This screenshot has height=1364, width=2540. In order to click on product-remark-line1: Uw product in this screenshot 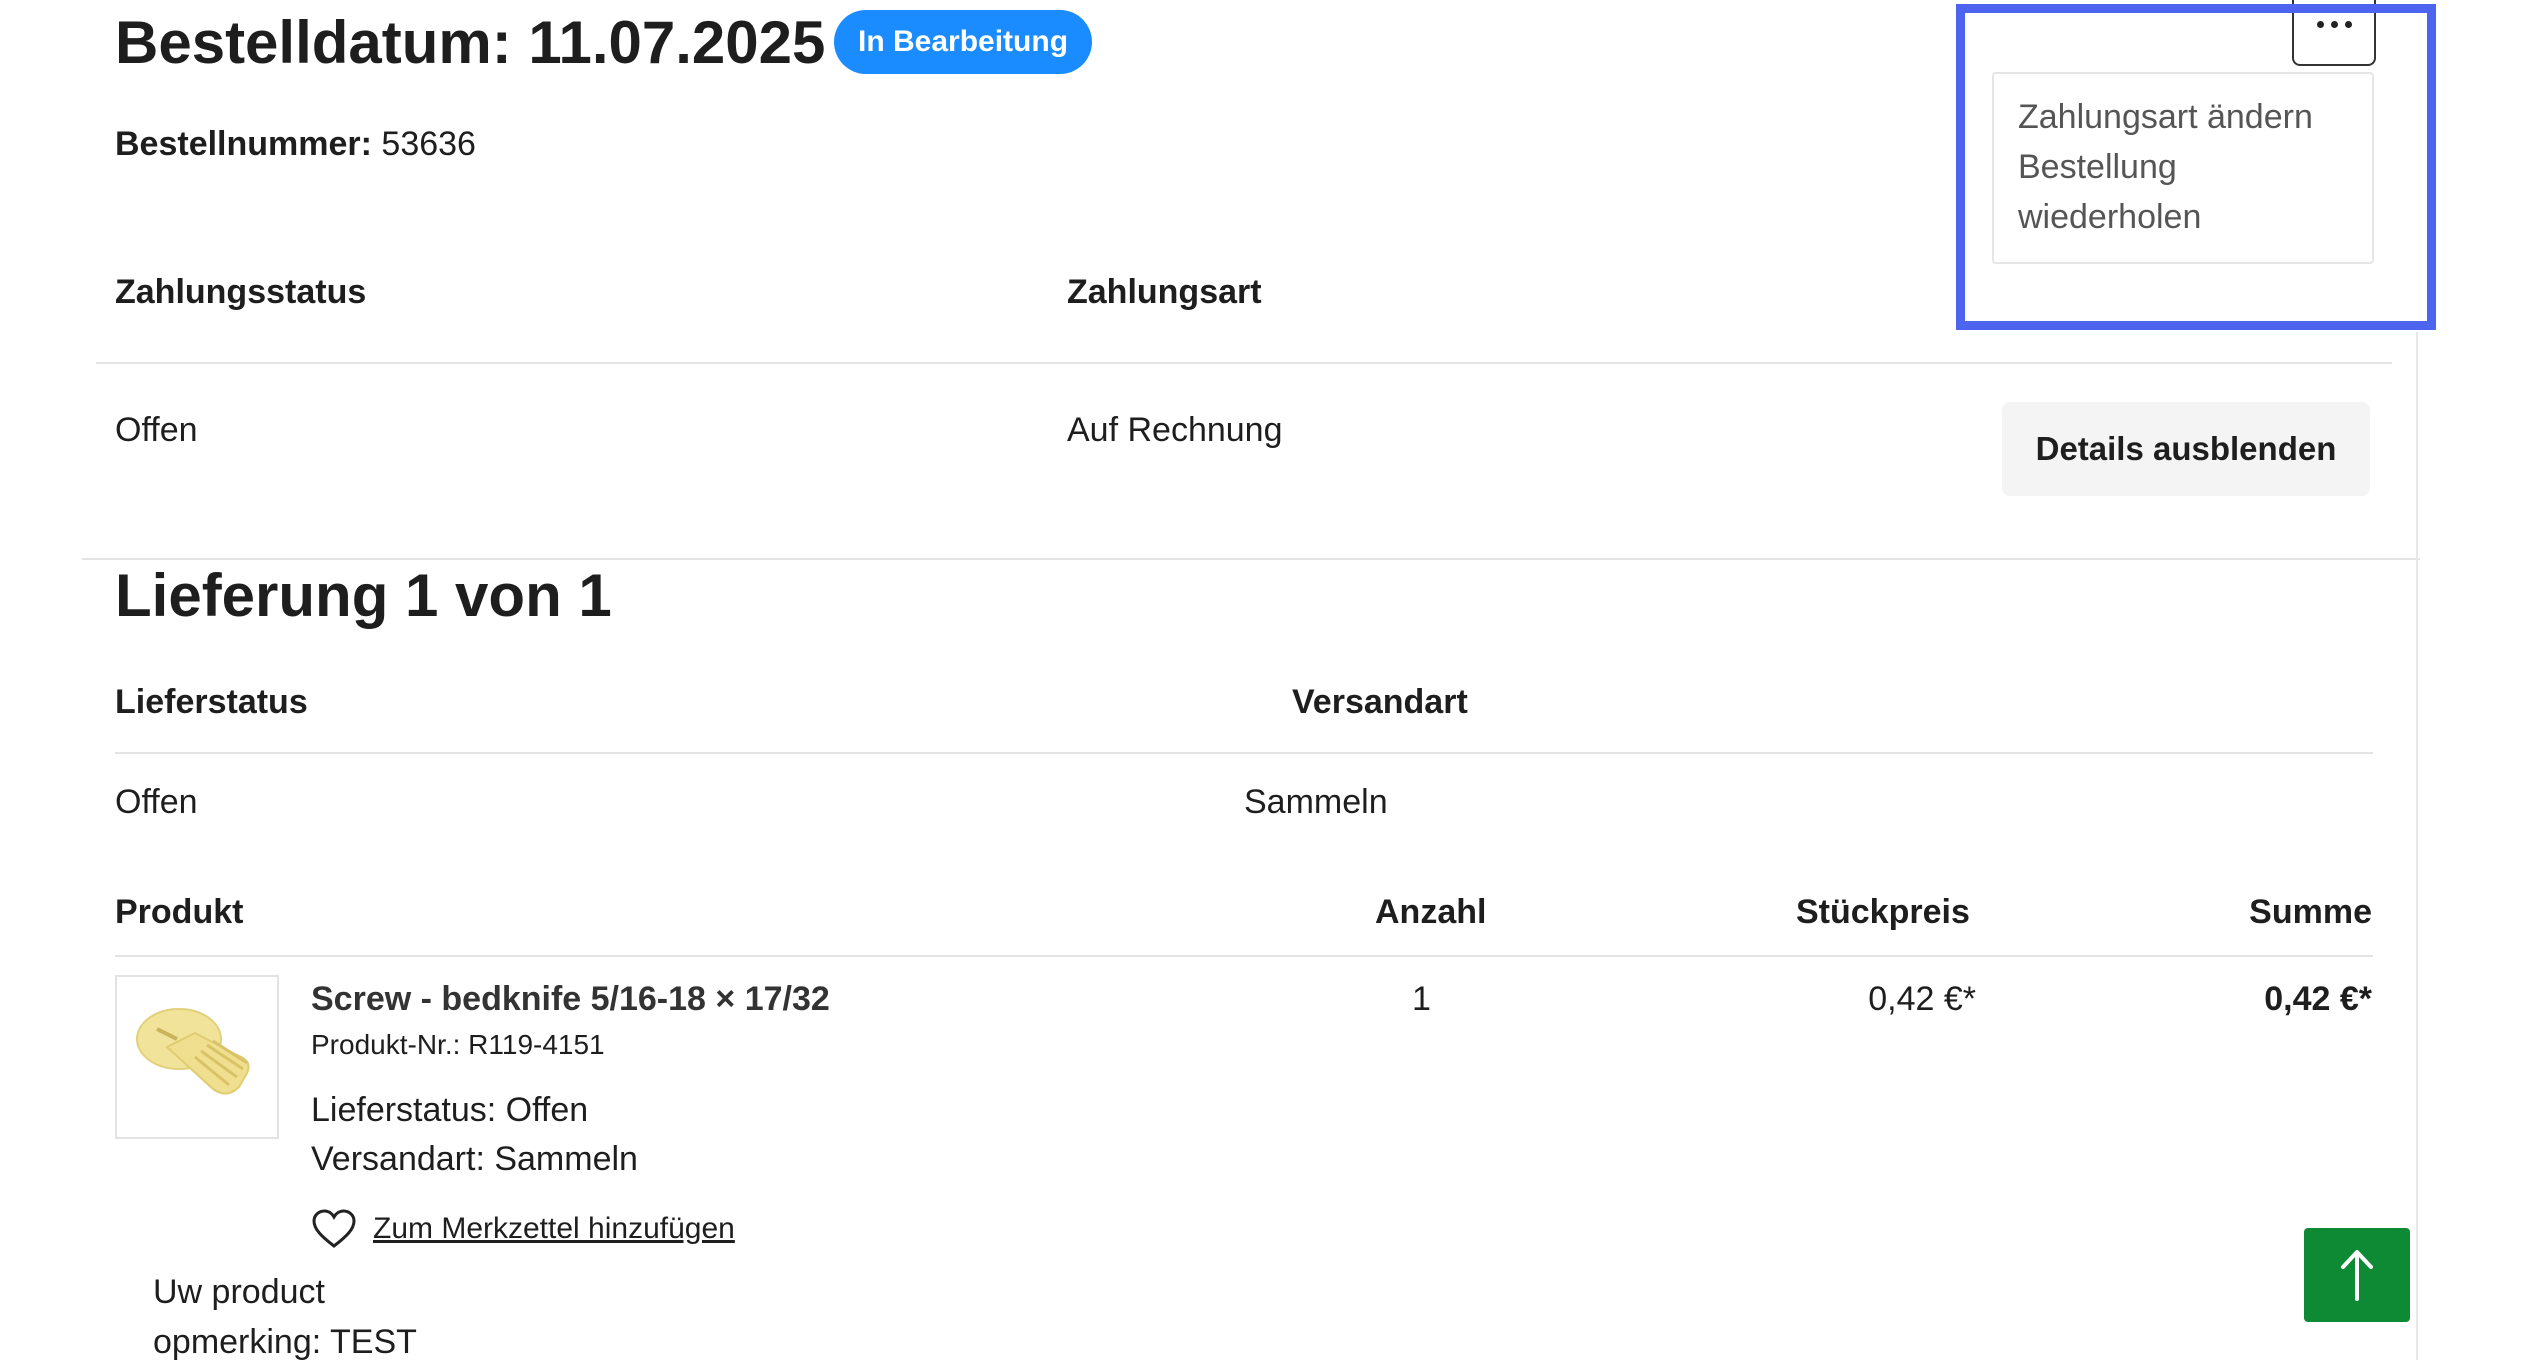, I will do `click(239, 1292)`.